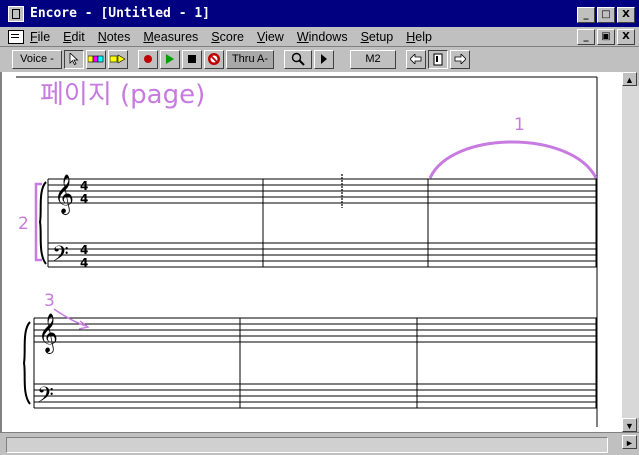 The height and width of the screenshot is (455, 639). I want to click on menu-view: View, so click(270, 37).